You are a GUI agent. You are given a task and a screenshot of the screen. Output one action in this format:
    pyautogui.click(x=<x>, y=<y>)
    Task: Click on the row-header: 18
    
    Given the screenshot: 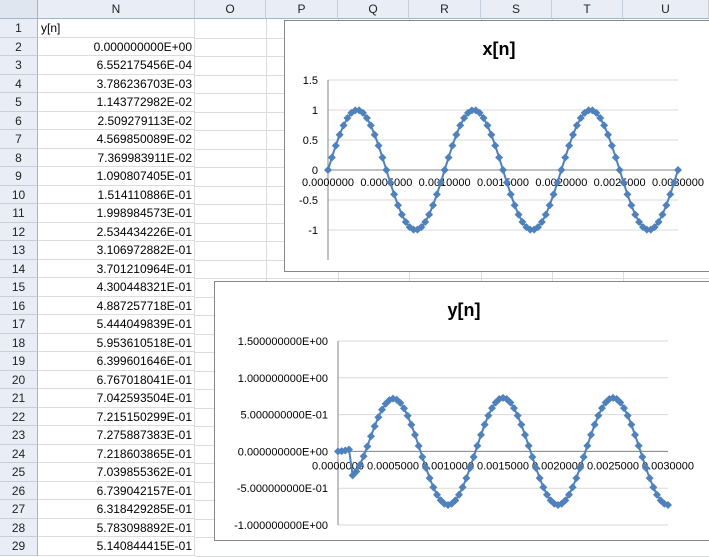 What is the action you would take?
    pyautogui.click(x=19, y=342)
    